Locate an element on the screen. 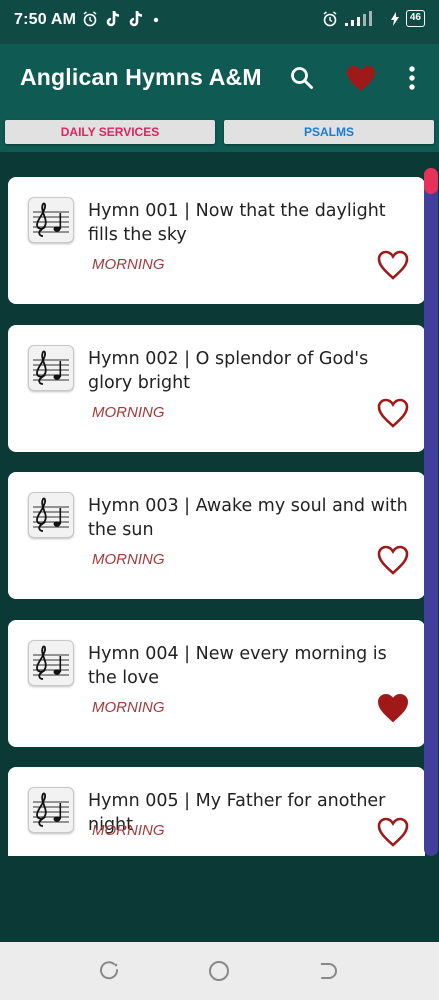 This screenshot has width=439, height=1000. home-icon is located at coordinates (219, 971).